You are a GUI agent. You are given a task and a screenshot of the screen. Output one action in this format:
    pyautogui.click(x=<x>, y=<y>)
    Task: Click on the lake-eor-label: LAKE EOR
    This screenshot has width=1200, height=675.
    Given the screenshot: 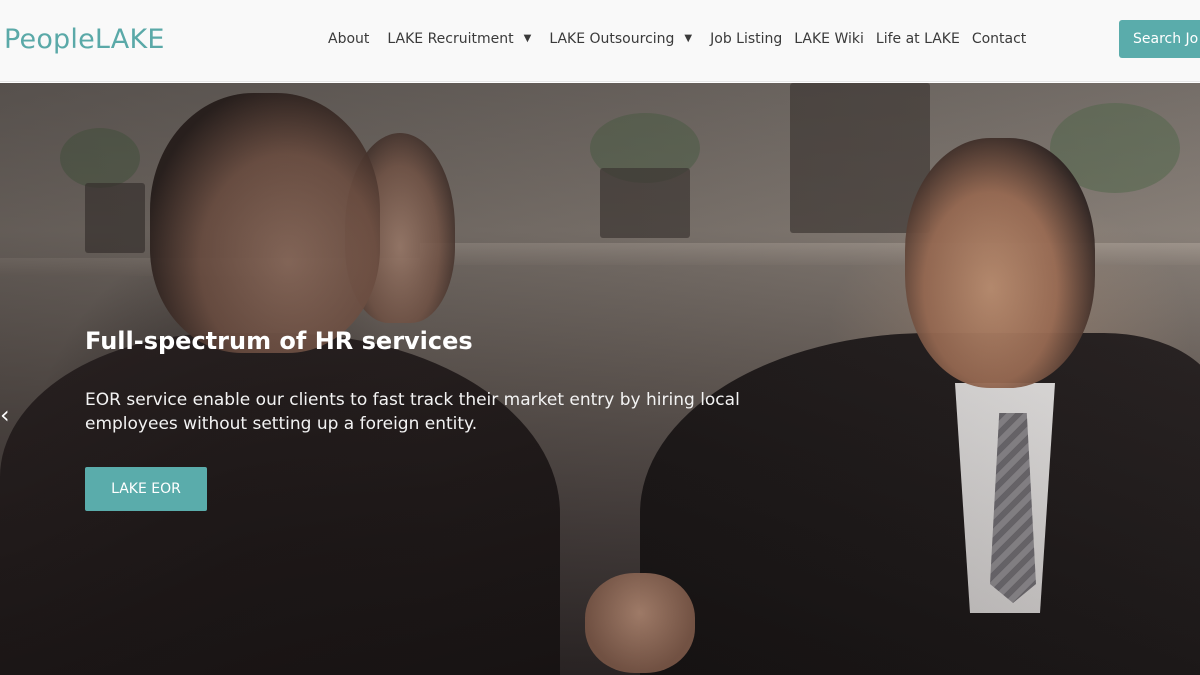 What is the action you would take?
    pyautogui.click(x=146, y=489)
    